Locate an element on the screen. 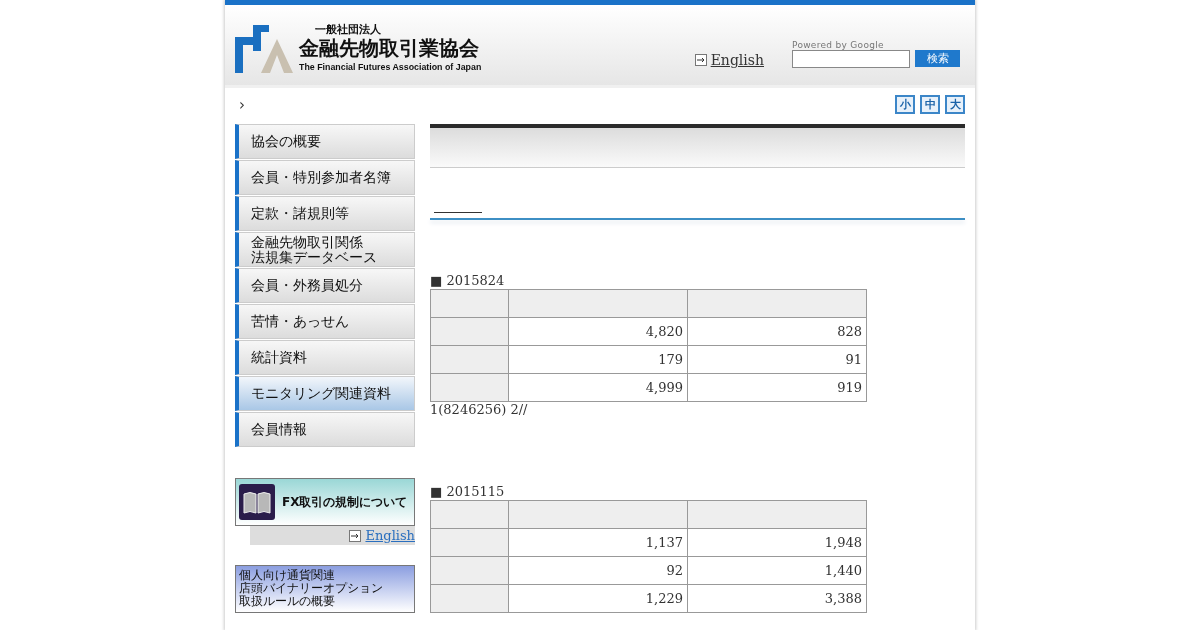 This screenshot has width=1200, height=630. table-cell: 3,388 is located at coordinates (777, 598).